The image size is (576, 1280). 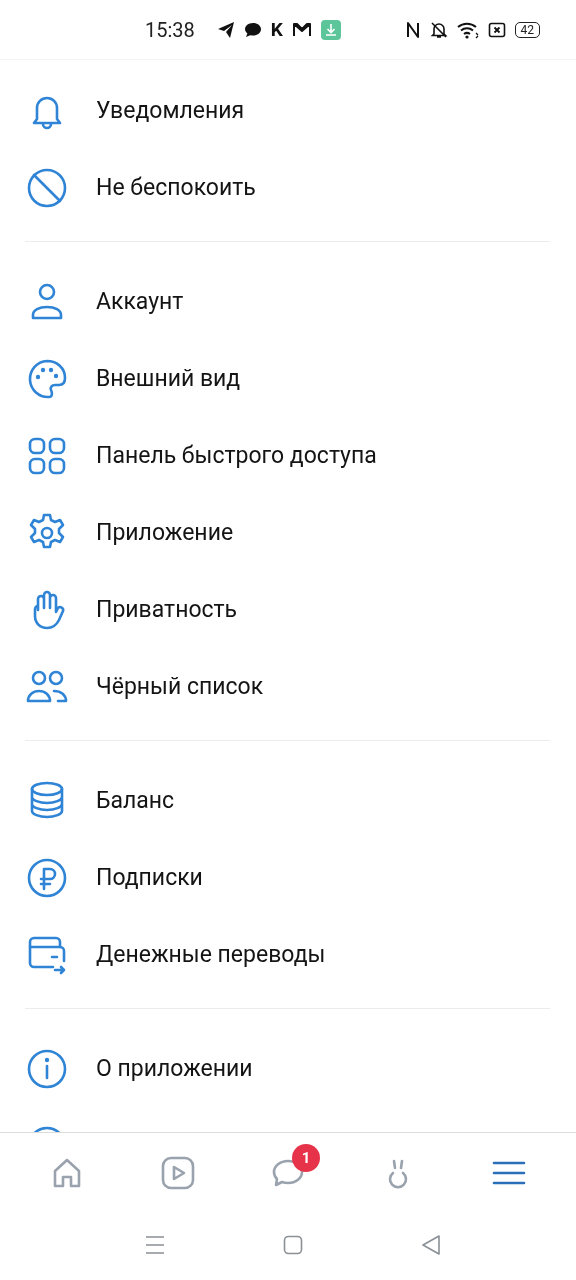 I want to click on menu-item: Не беспокоить, so click(x=176, y=187).